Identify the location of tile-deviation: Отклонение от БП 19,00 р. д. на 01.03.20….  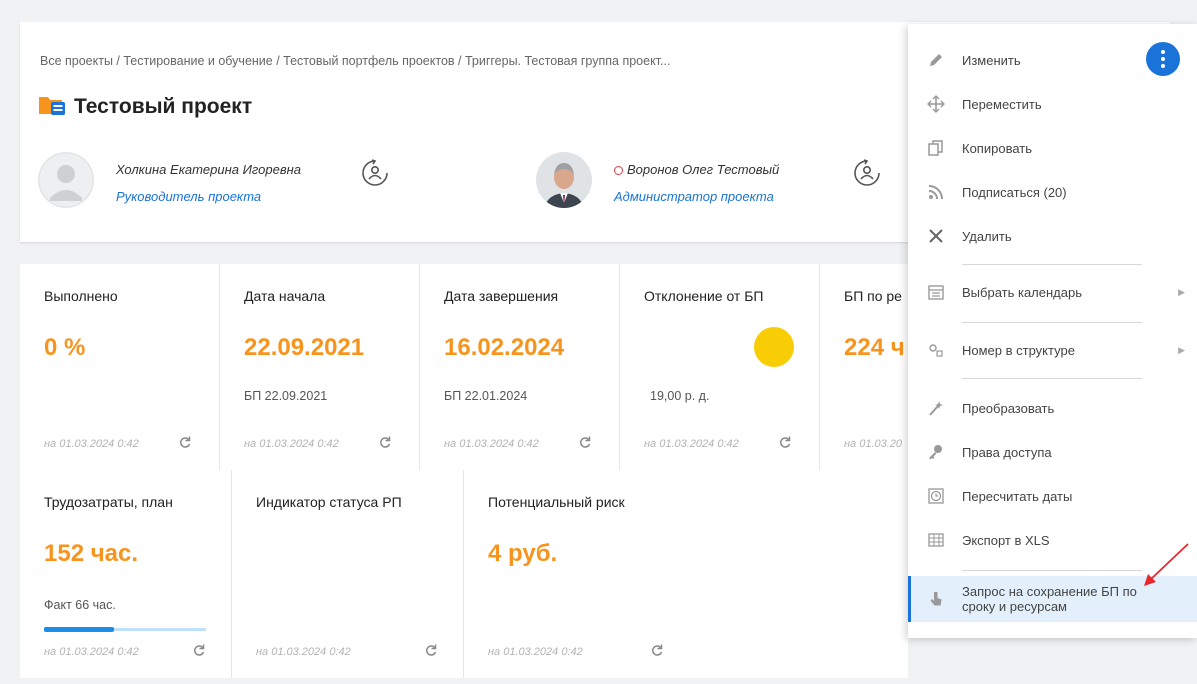
(720, 367).